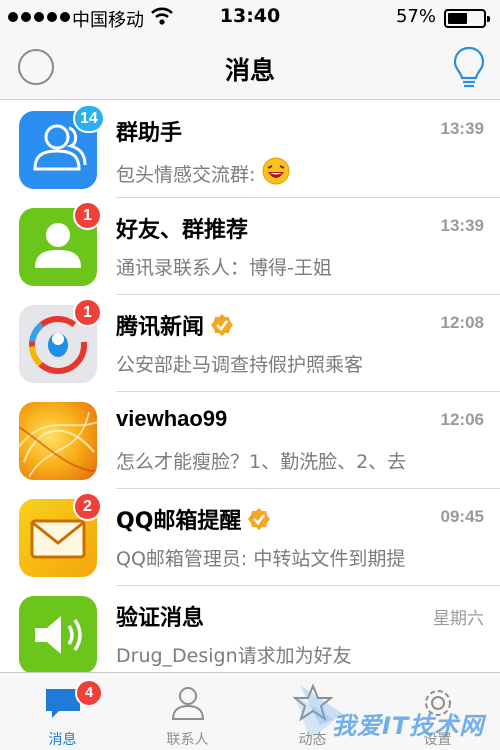  What do you see at coordinates (462, 322) in the screenshot?
I see `conversation-time: 12:08` at bounding box center [462, 322].